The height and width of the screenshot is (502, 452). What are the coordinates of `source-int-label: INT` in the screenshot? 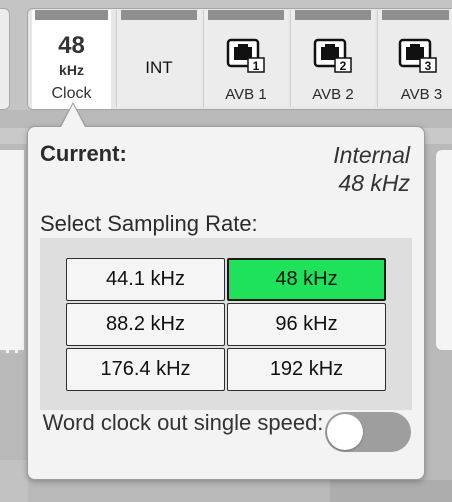 It's located at (159, 67).